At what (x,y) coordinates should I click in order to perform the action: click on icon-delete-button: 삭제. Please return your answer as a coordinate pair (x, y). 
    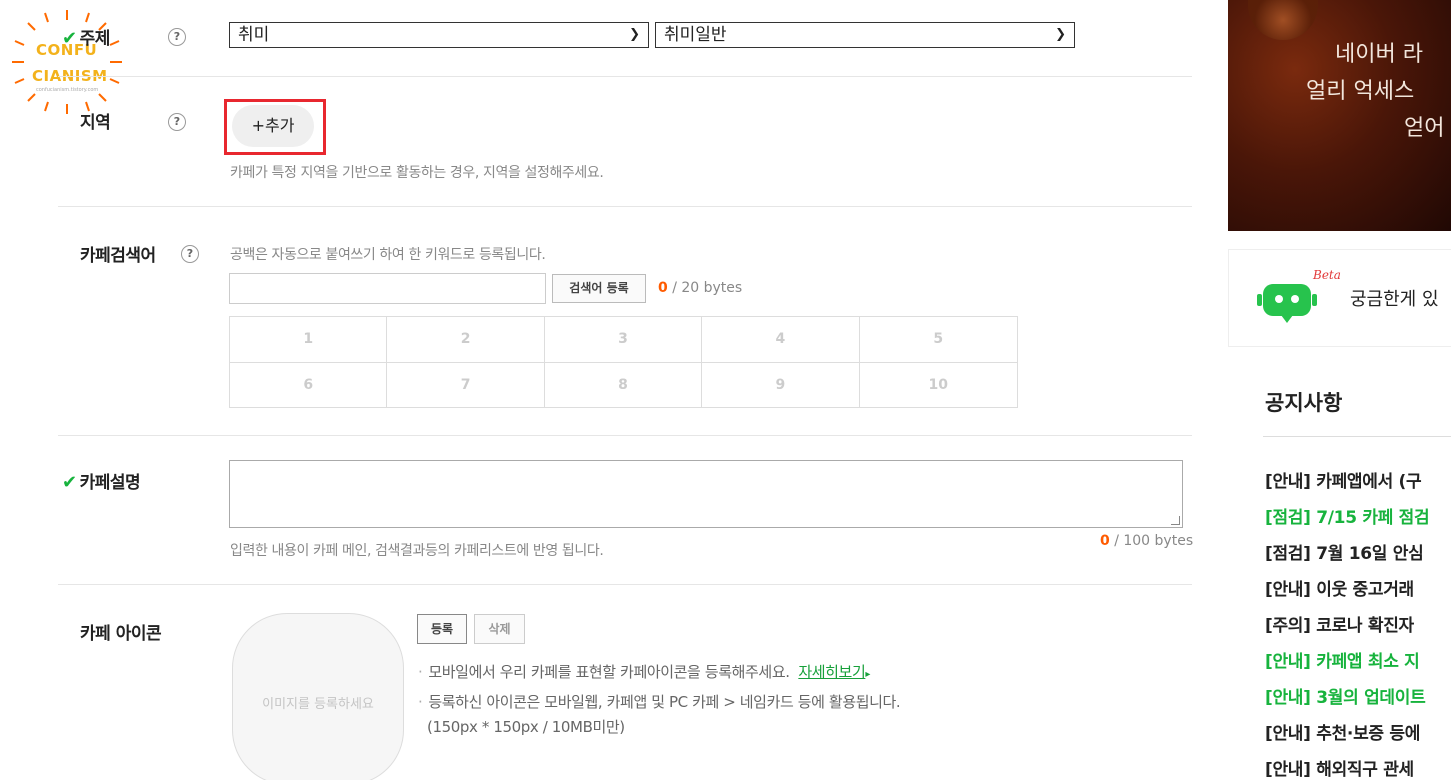
    Looking at the image, I should click on (499, 629).